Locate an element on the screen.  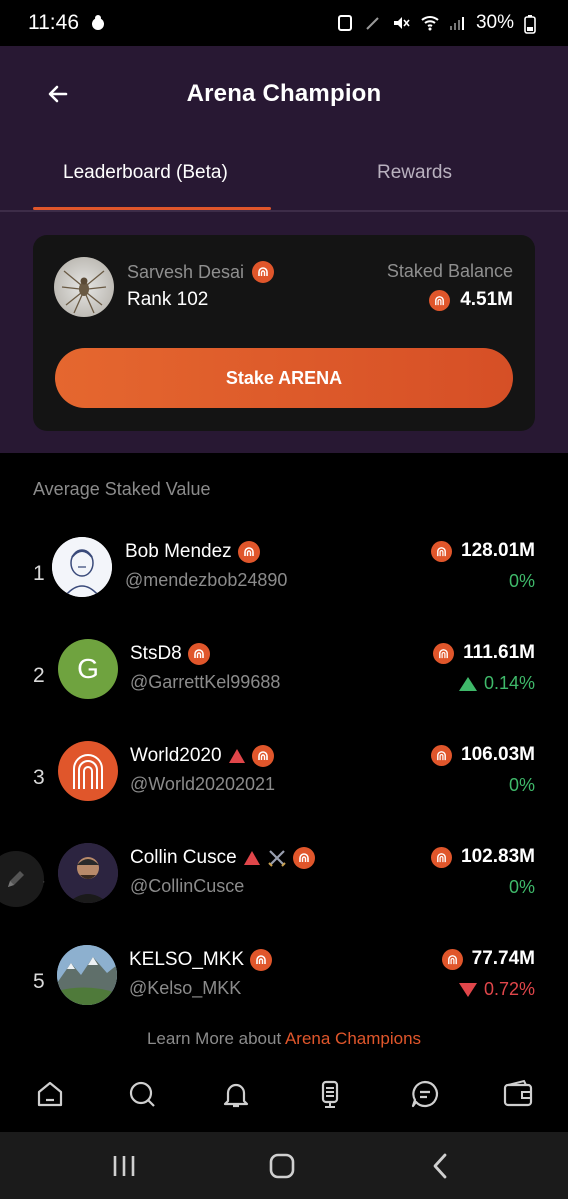
header: Arena Champion is located at coordinates (284, 94).